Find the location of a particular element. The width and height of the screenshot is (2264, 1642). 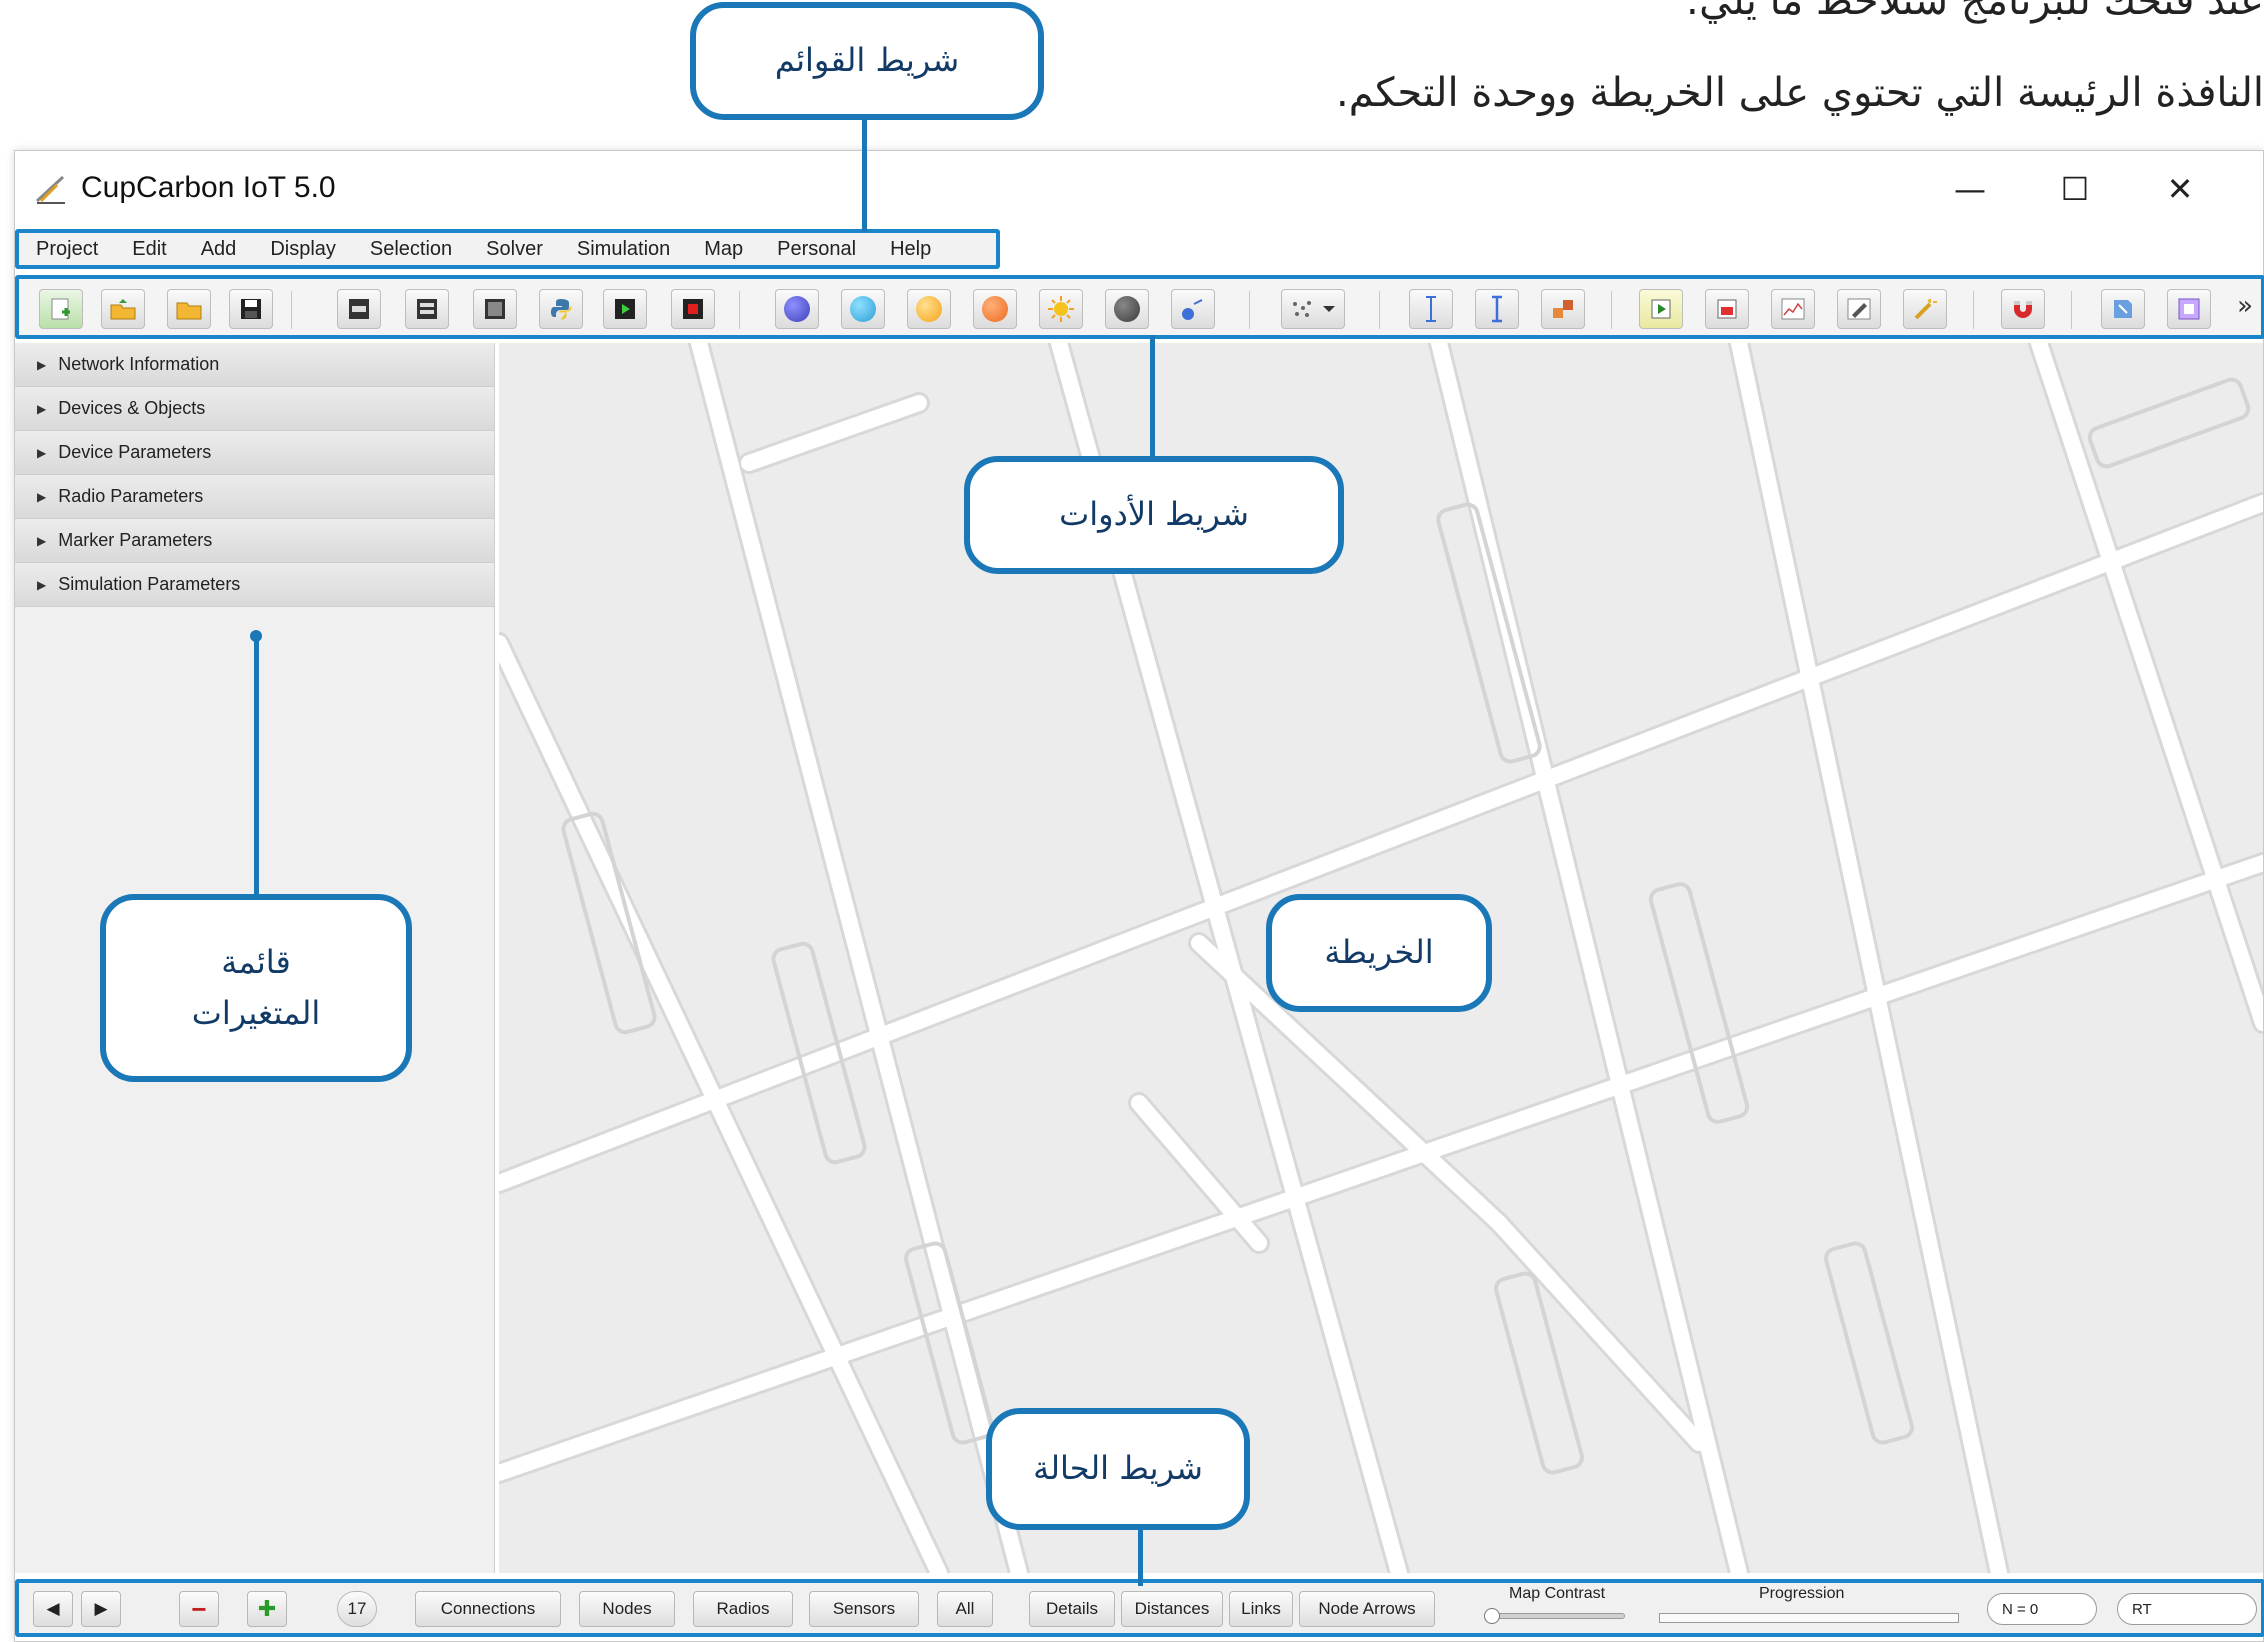

edit-icon is located at coordinates (1859, 309).